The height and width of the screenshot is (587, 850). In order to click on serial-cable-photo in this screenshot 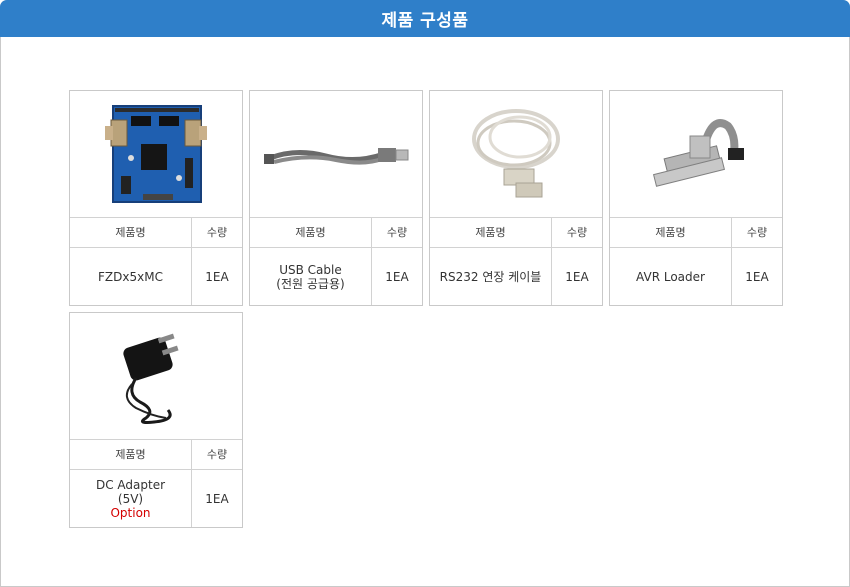, I will do `click(516, 154)`.